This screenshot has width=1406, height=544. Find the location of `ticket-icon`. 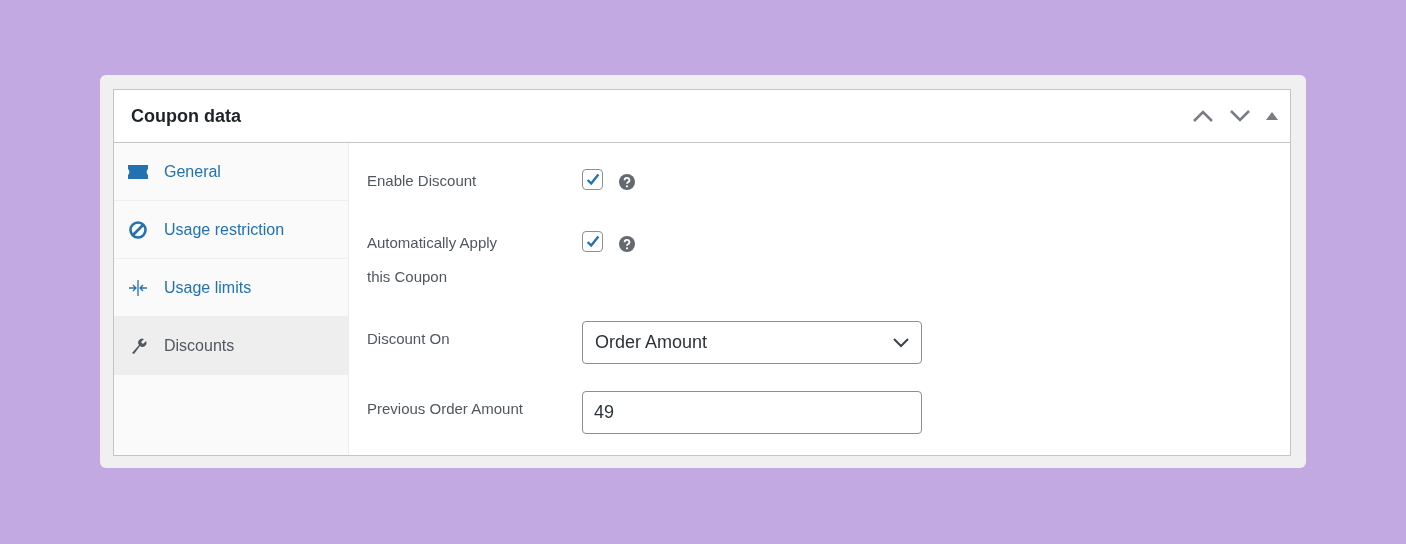

ticket-icon is located at coordinates (138, 171).